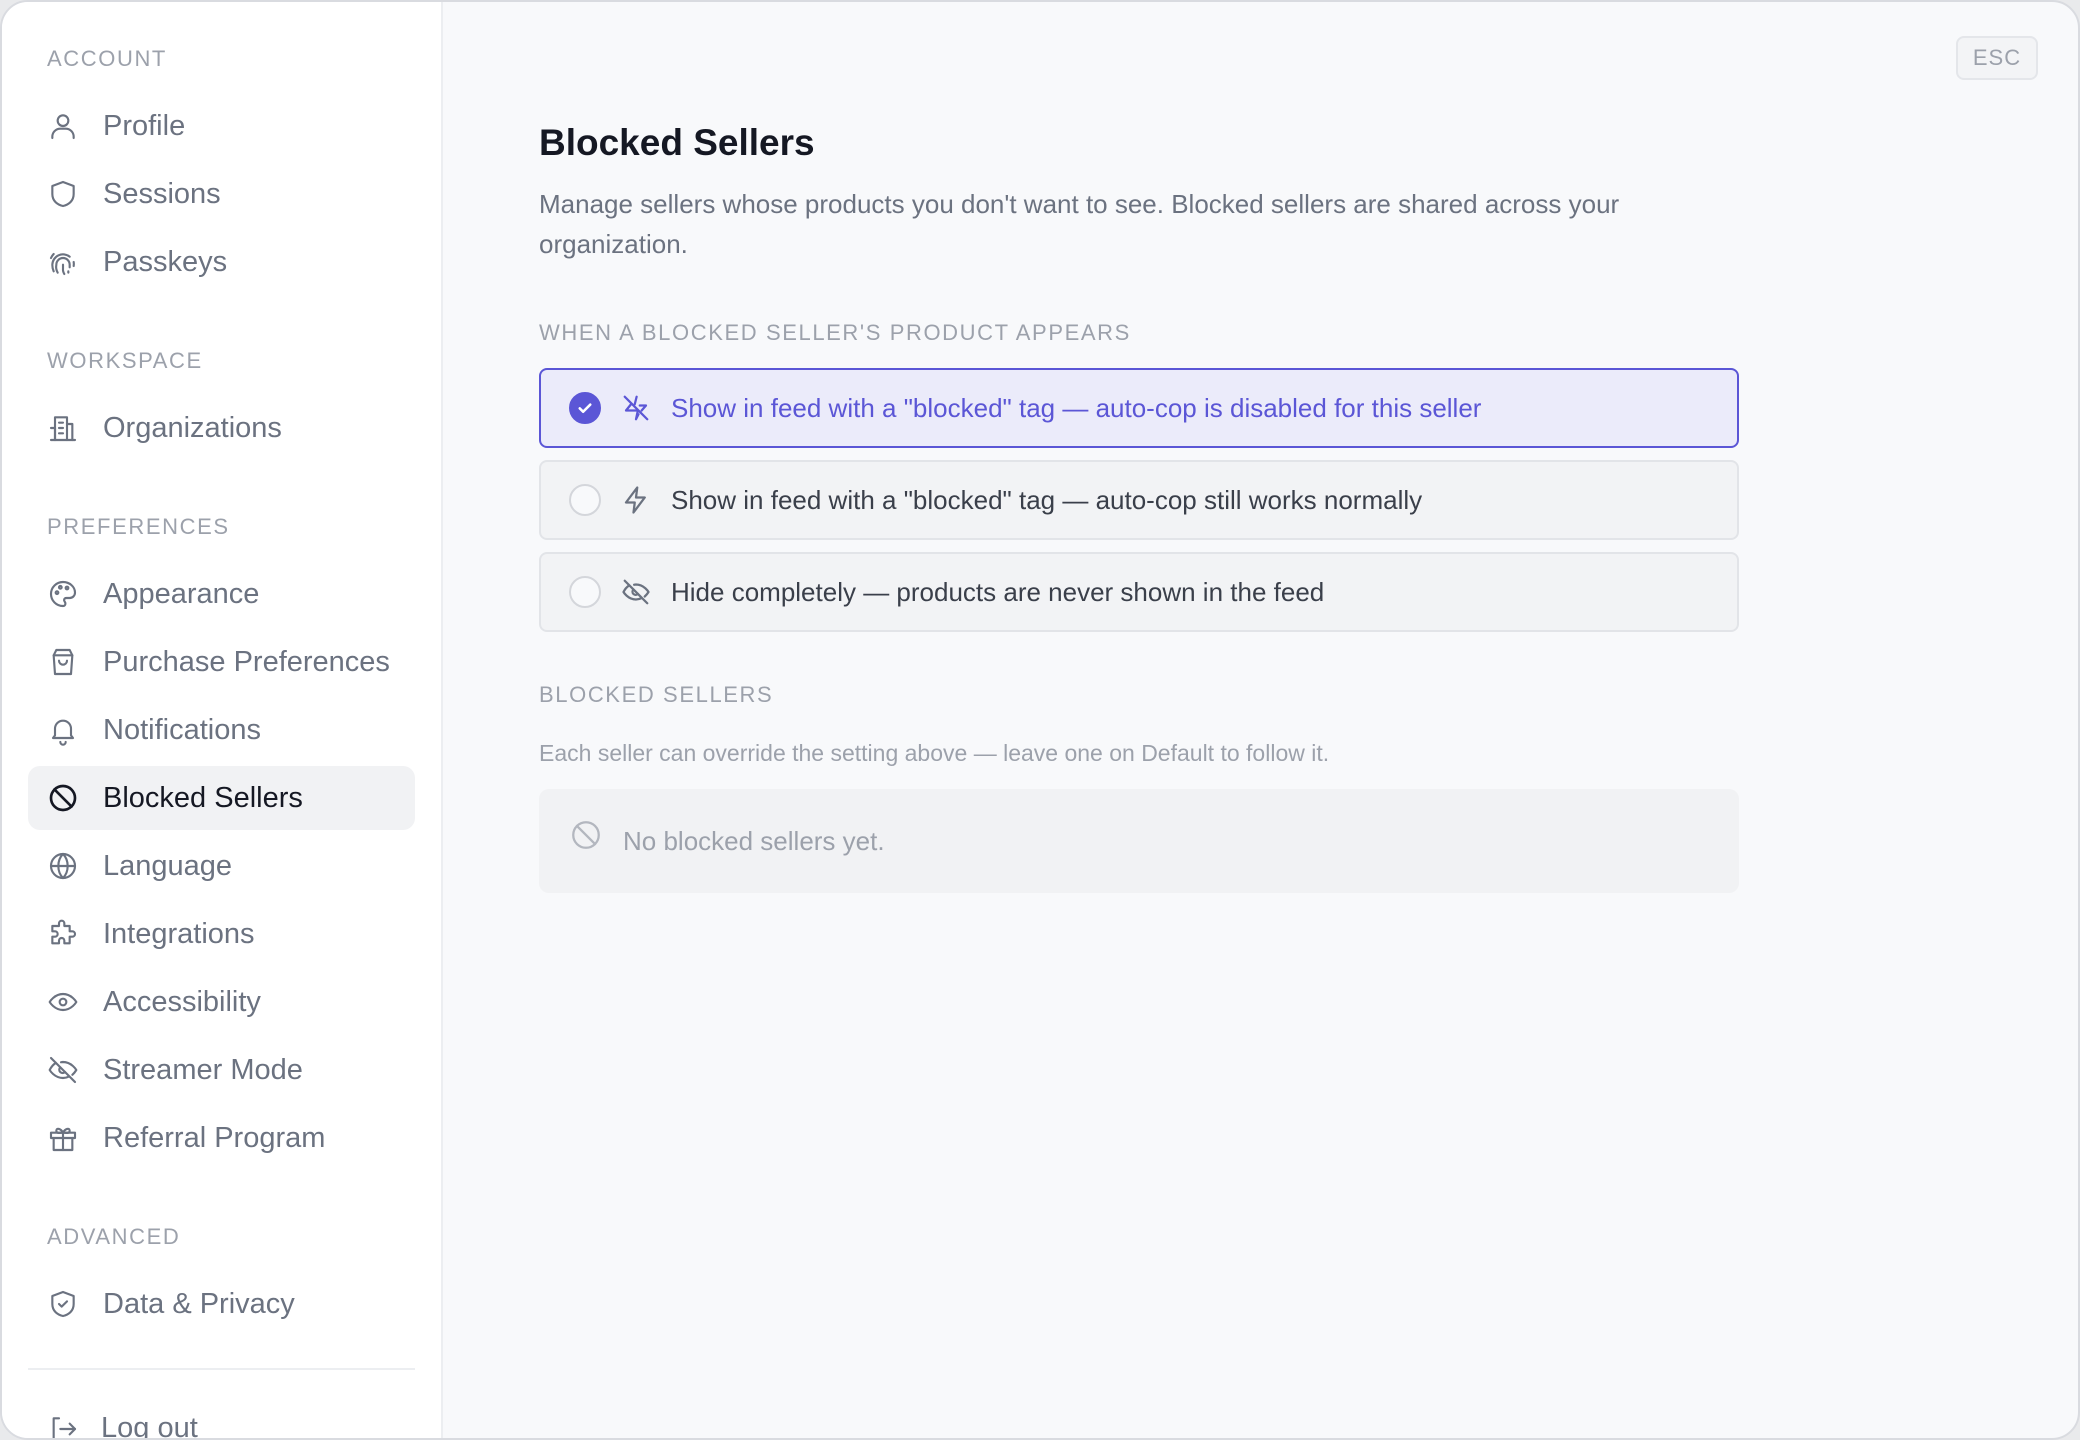 The height and width of the screenshot is (1440, 2080). I want to click on sidebar-item-integrations: Integrations, so click(221, 934).